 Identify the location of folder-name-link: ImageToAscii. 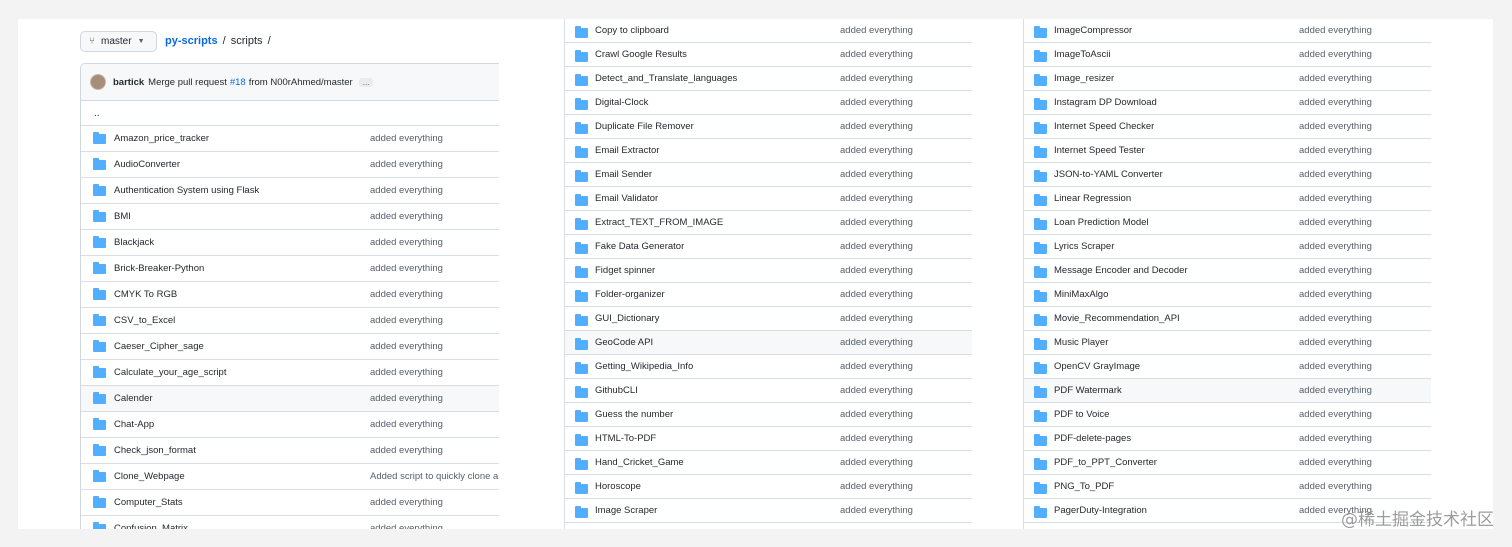
(1082, 54).